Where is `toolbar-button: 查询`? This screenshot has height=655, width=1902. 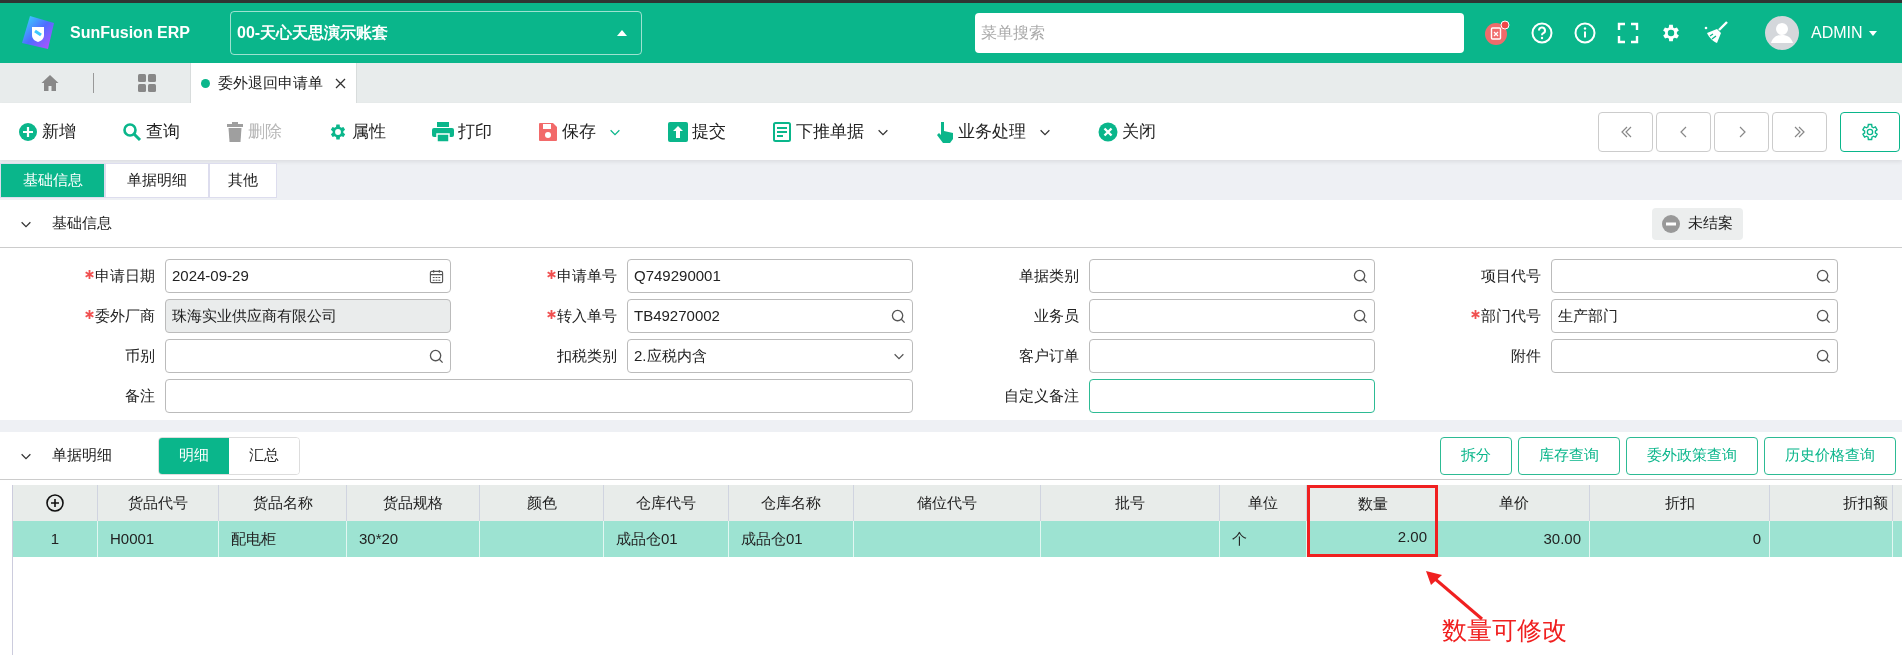 toolbar-button: 查询 is located at coordinates (151, 131).